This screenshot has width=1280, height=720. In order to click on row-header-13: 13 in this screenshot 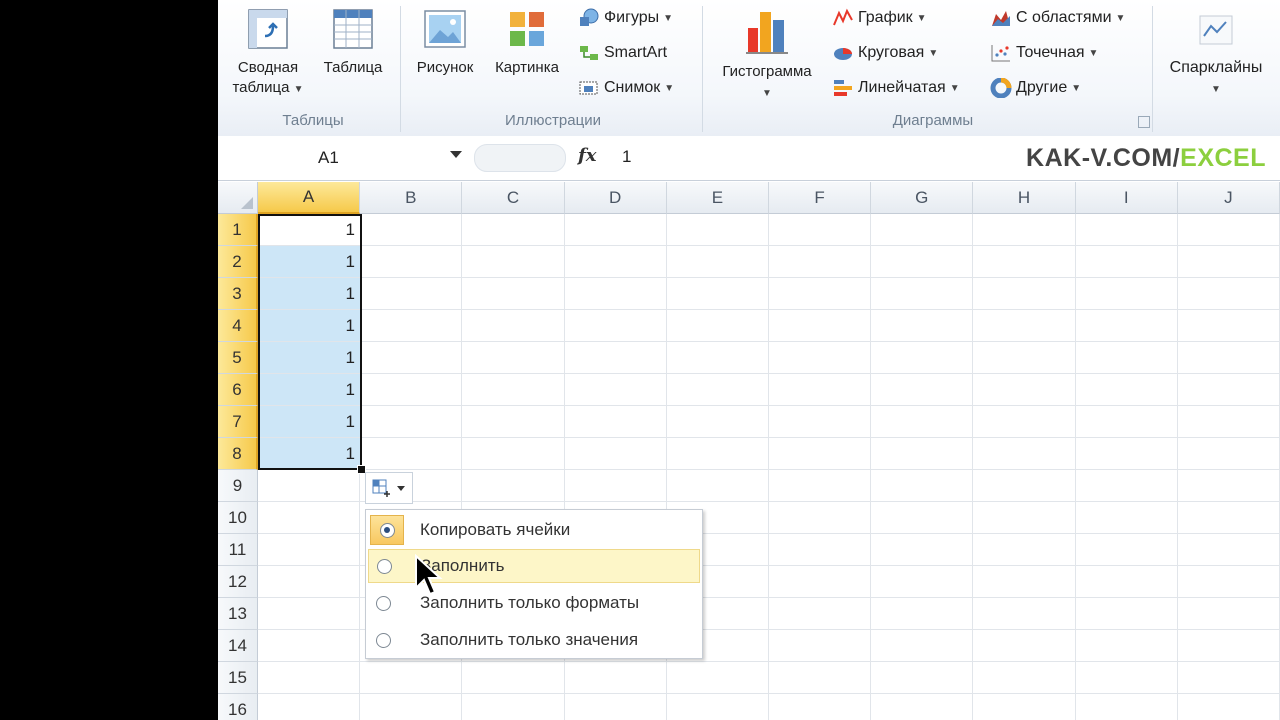, I will do `click(238, 614)`.